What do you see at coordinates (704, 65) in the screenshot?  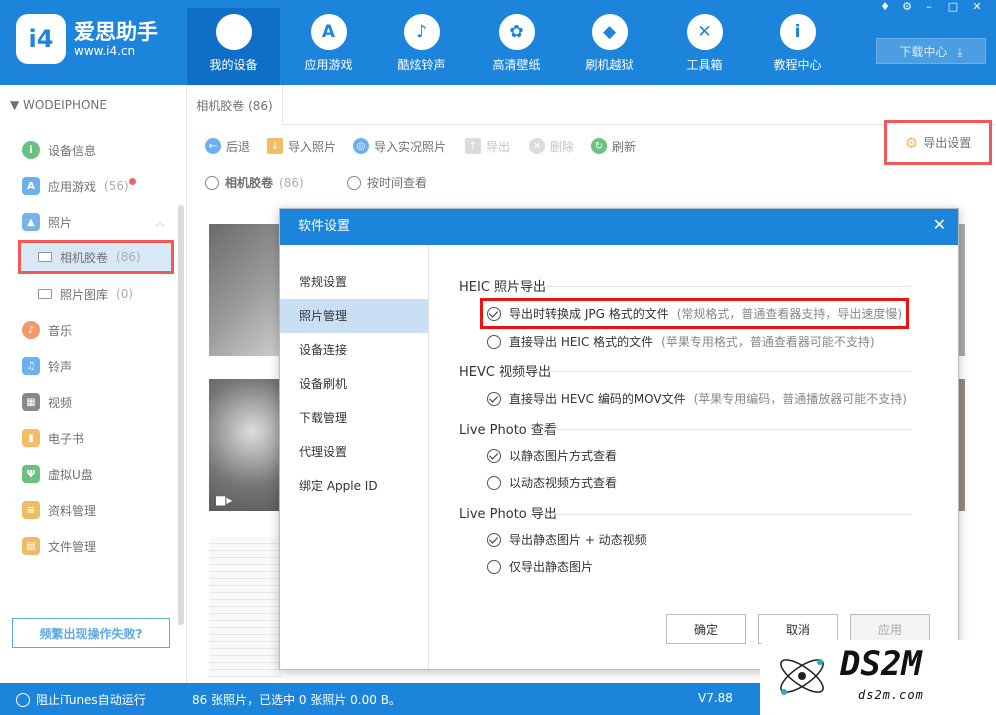 I see `nav-label: 工具箱` at bounding box center [704, 65].